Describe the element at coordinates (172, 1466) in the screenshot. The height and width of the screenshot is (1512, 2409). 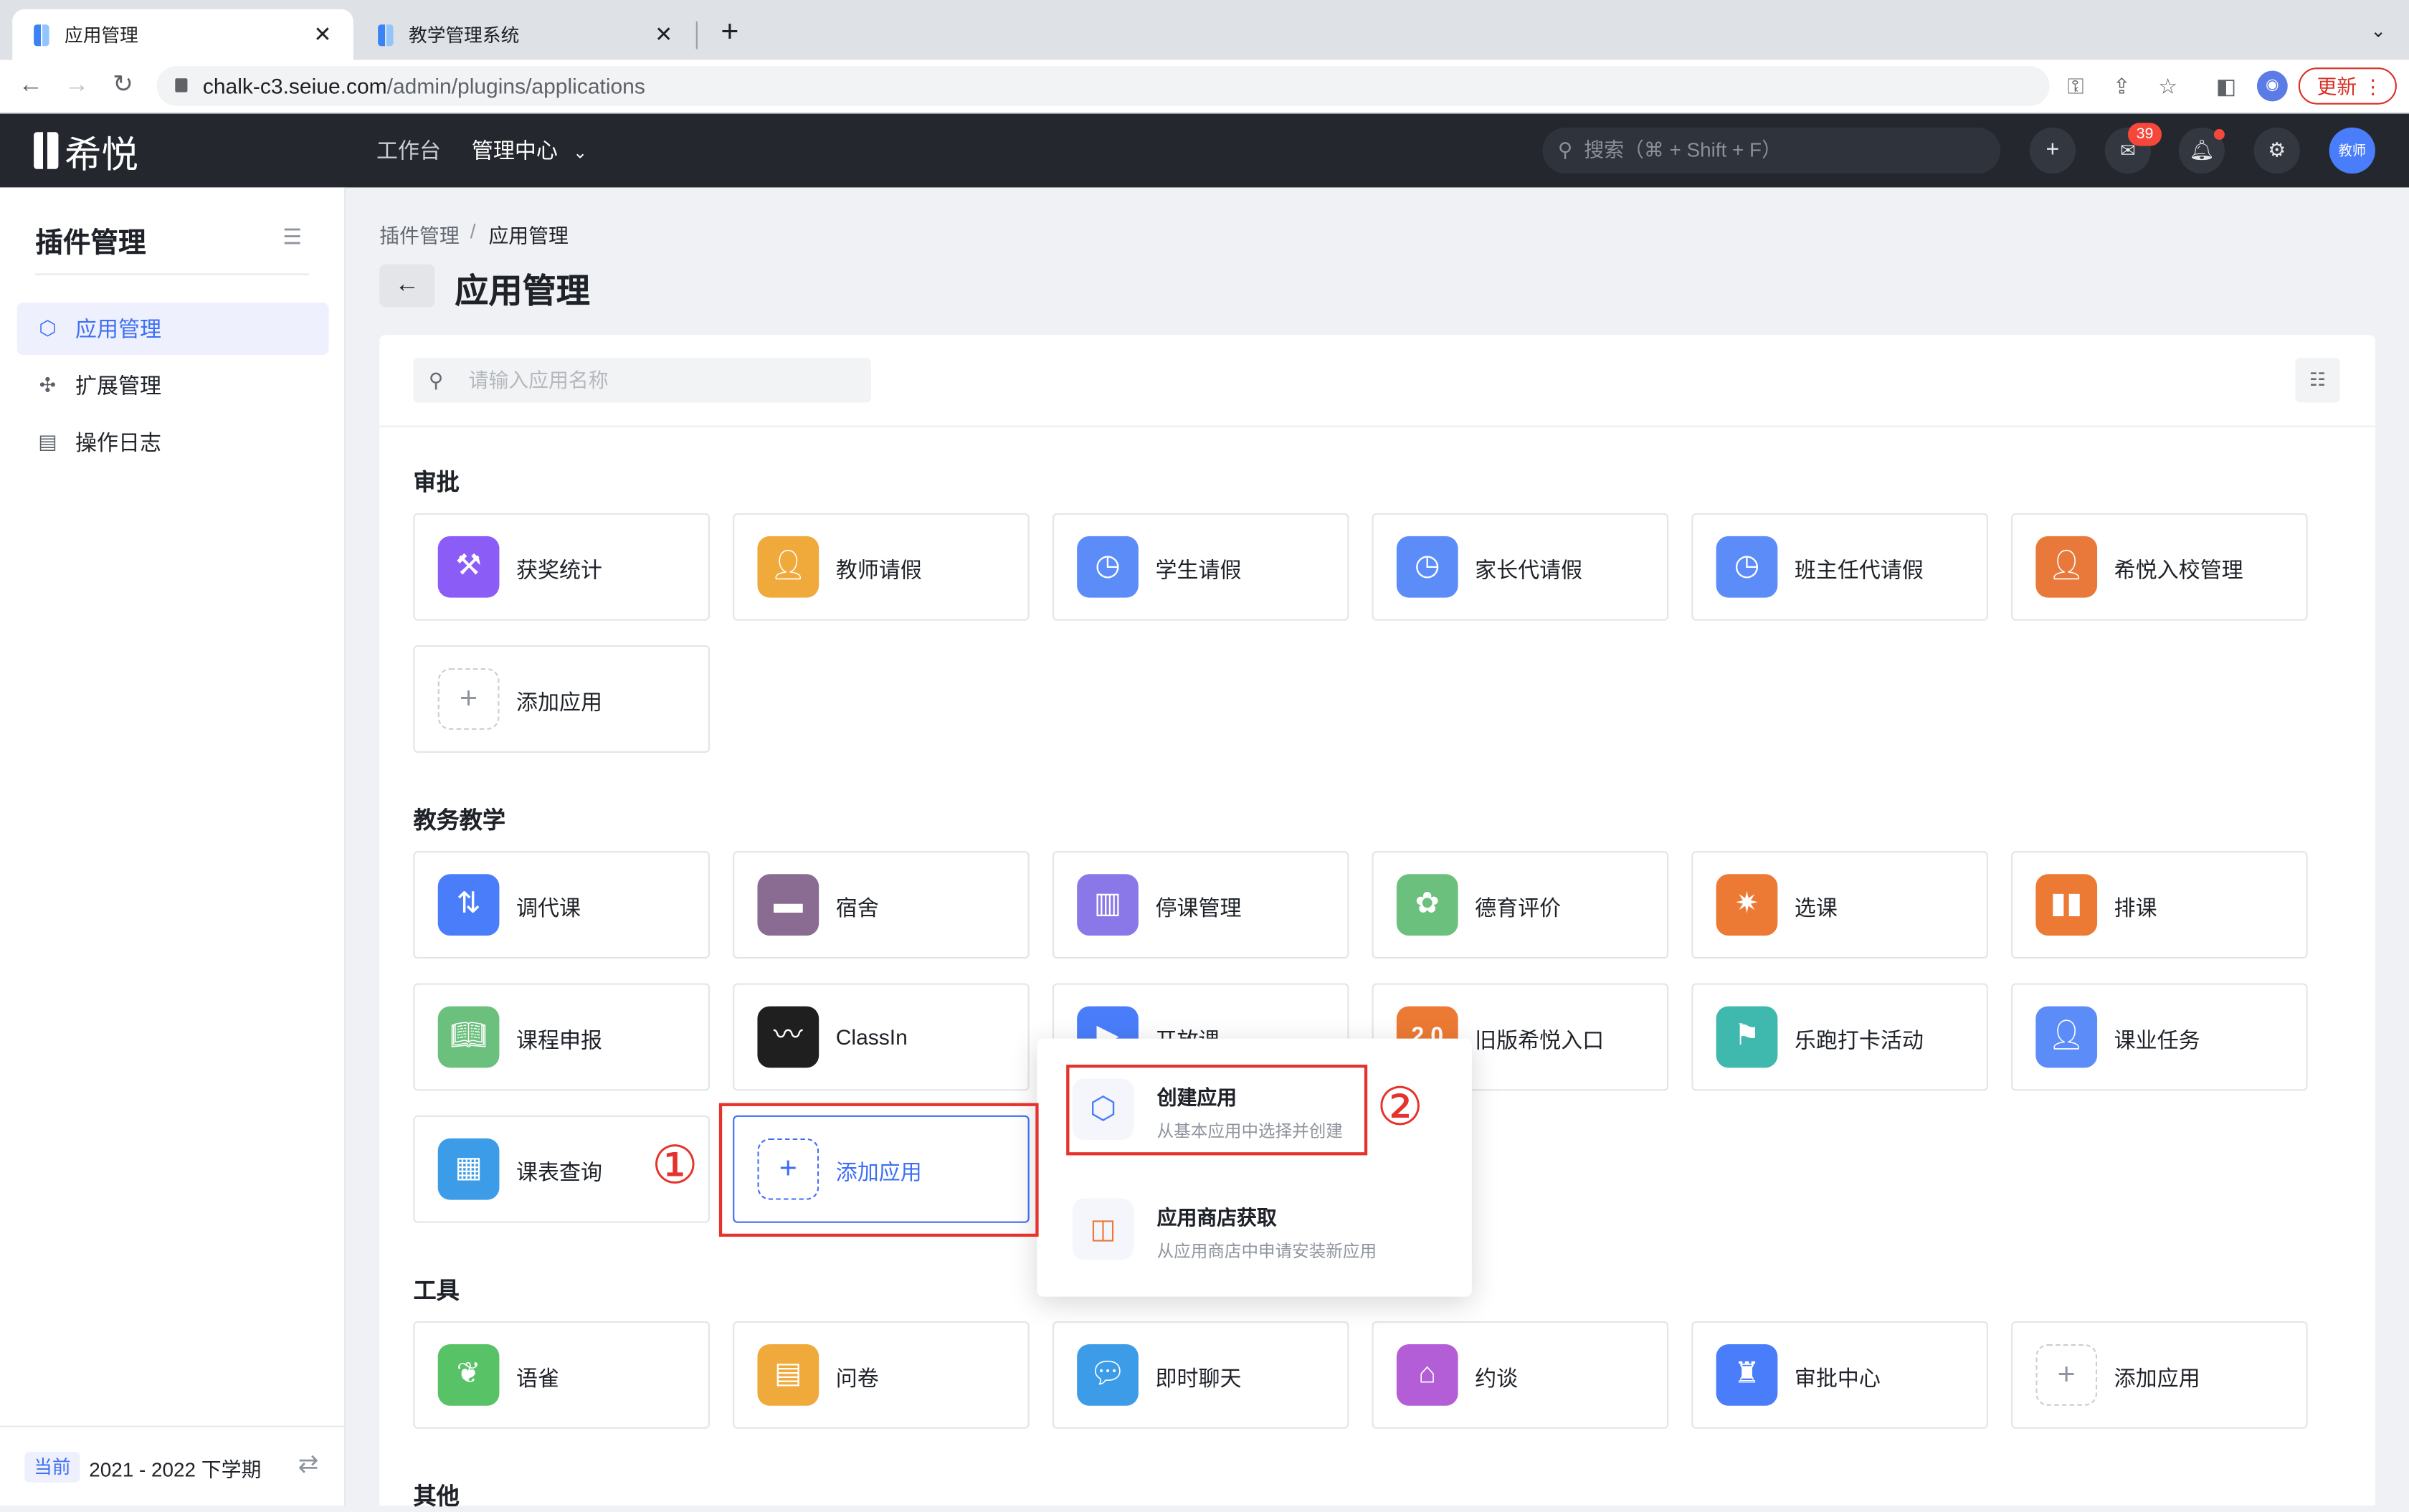
I see `term-switcher: 当前 2021 - 2022 下学期 ⇄` at that location.